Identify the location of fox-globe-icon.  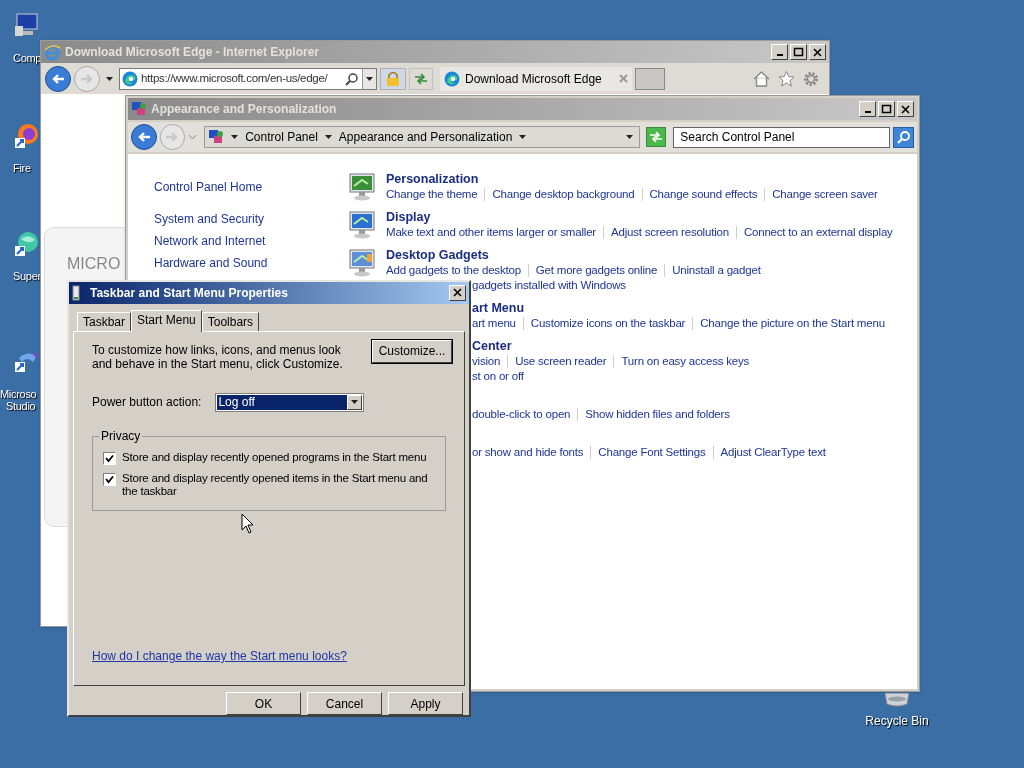
(26, 135).